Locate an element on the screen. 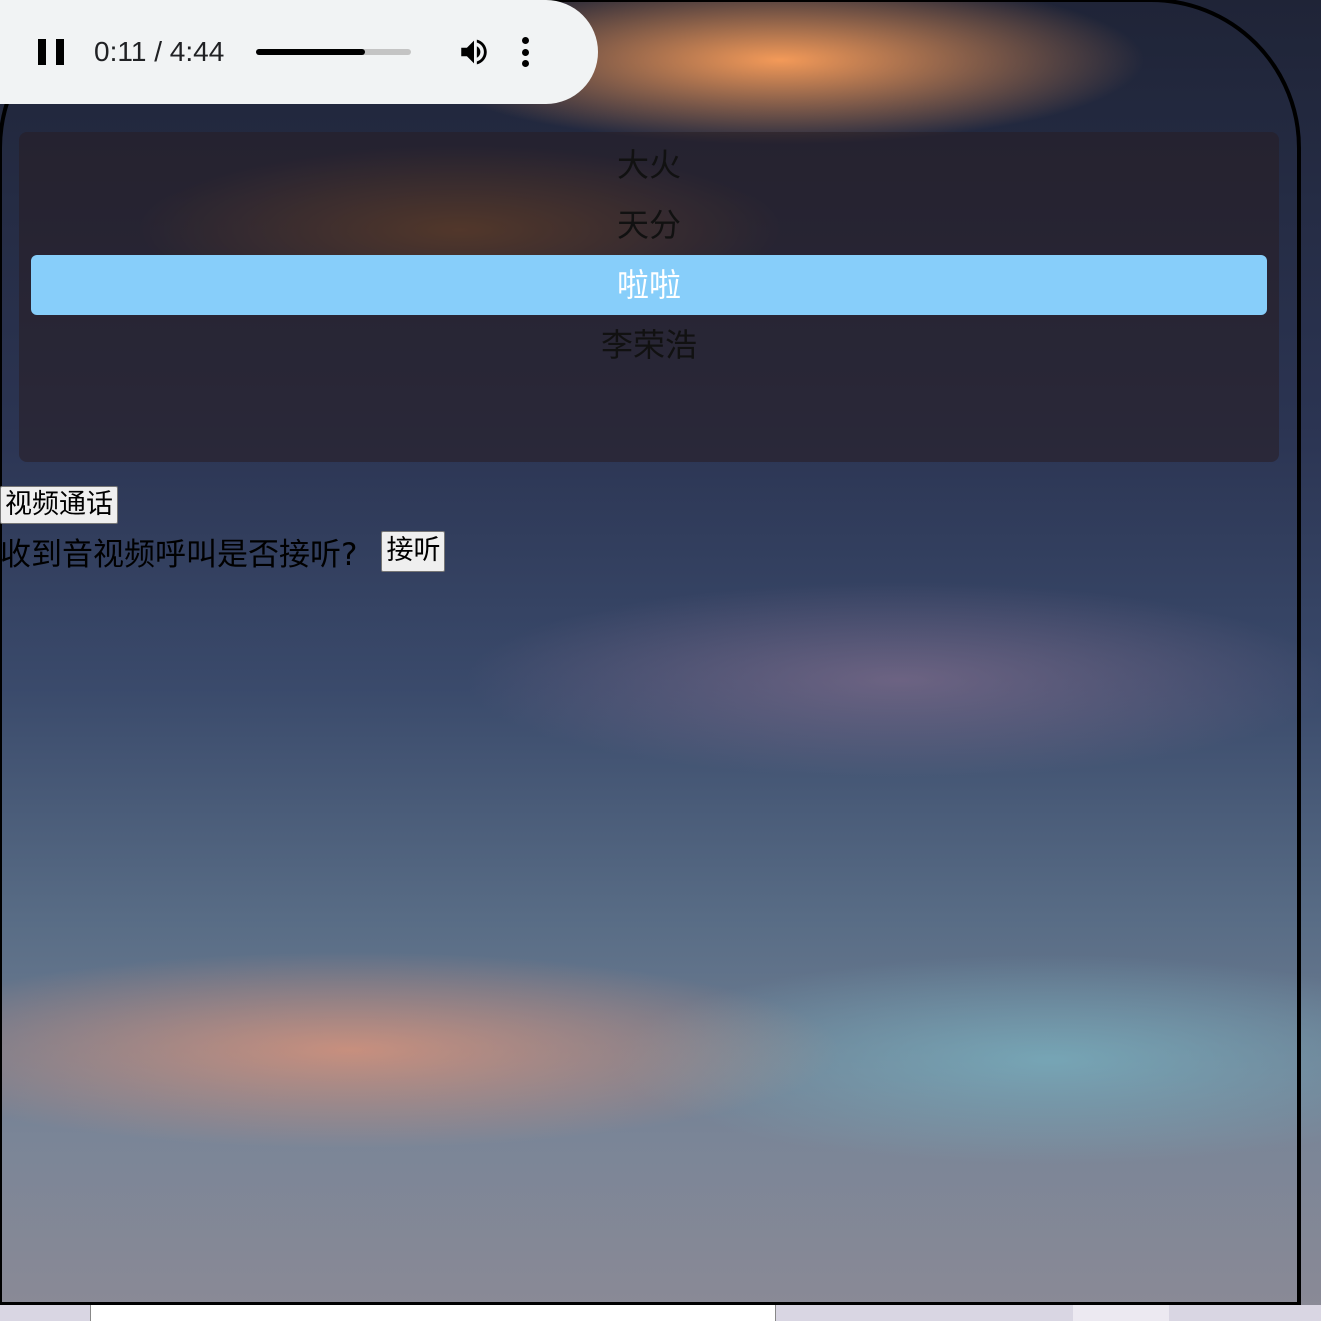 Image resolution: width=1321 pixels, height=1321 pixels. audio-player: 0:11 / 4:44 is located at coordinates (299, 52).